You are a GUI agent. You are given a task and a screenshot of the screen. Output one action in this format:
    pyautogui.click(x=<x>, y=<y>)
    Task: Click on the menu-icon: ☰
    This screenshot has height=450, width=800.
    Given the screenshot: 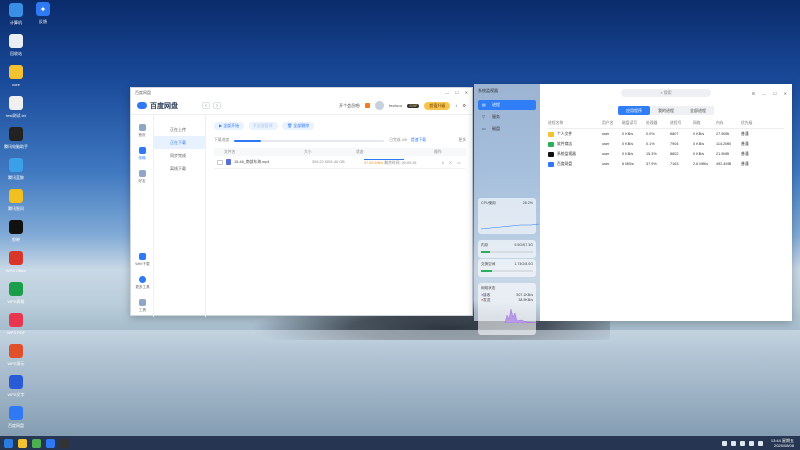 What is the action you would take?
    pyautogui.click(x=753, y=93)
    